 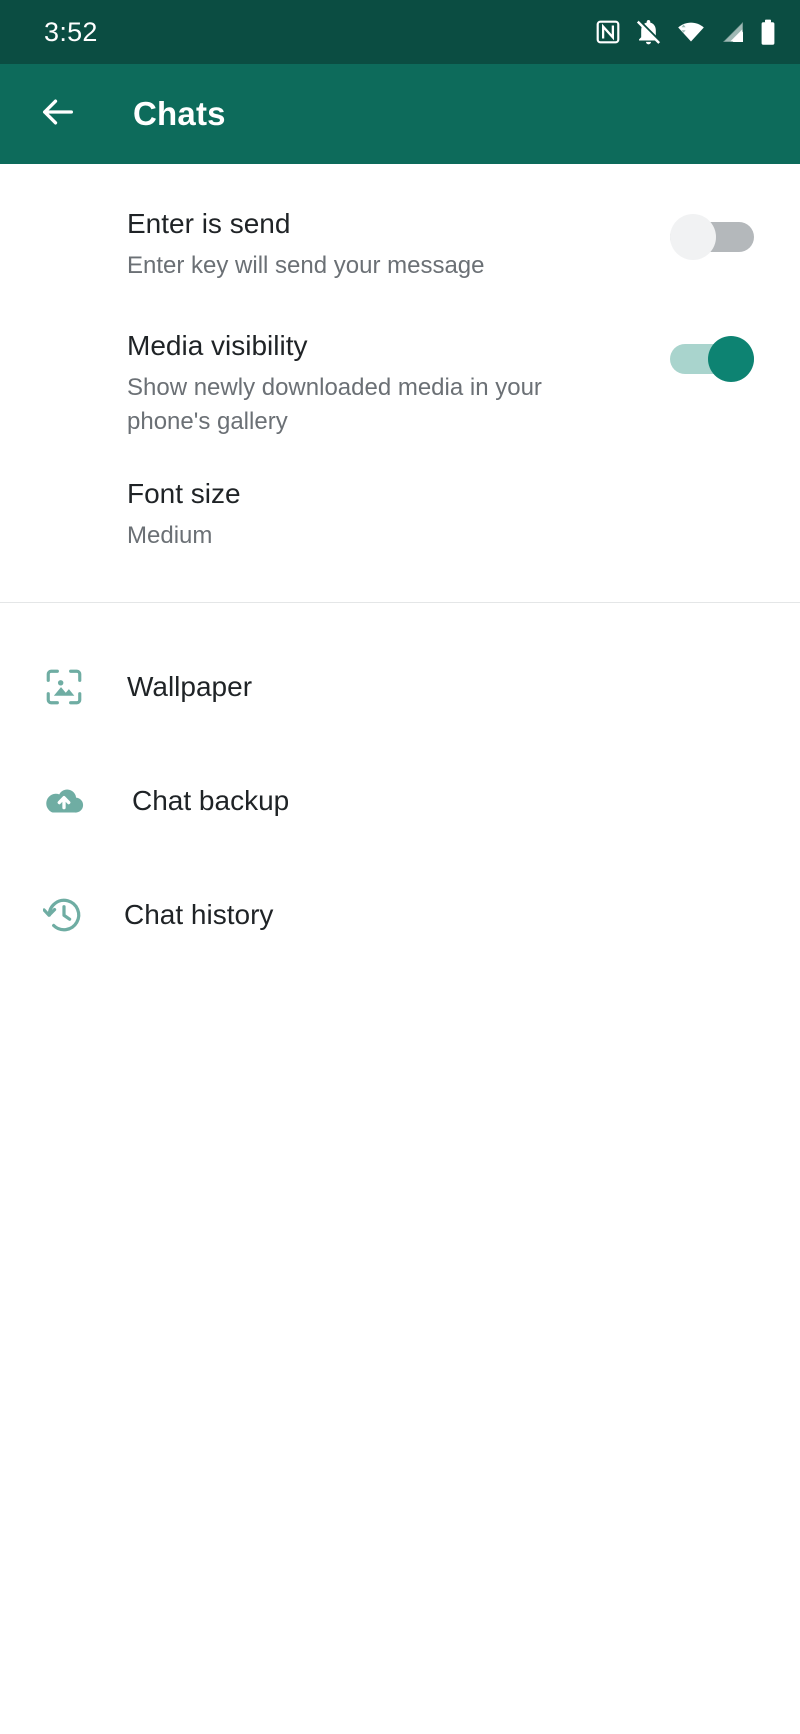 What do you see at coordinates (179, 113) in the screenshot?
I see `page-title: Chats` at bounding box center [179, 113].